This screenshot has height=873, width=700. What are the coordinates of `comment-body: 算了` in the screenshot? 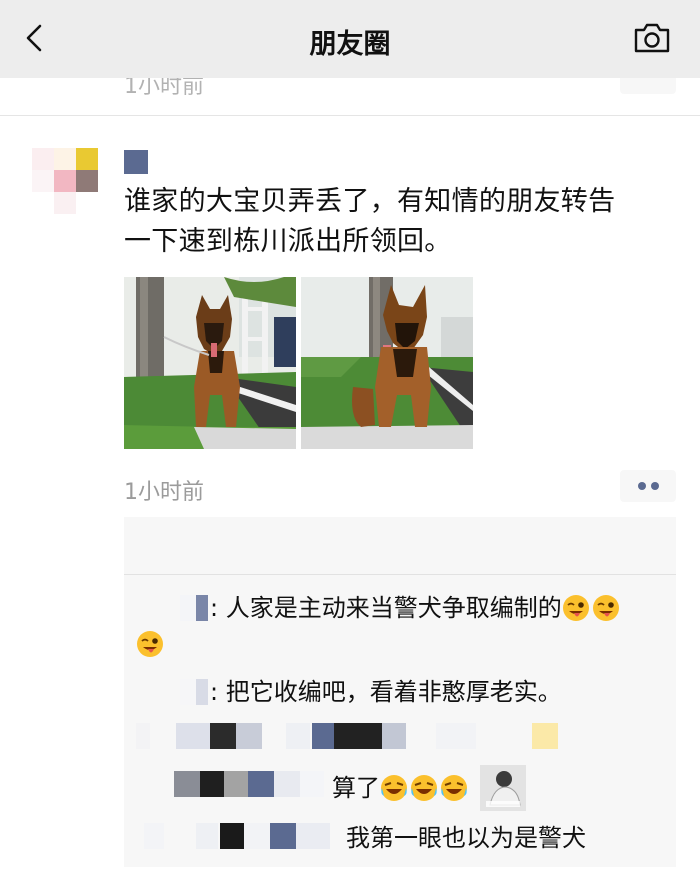 It's located at (356, 788).